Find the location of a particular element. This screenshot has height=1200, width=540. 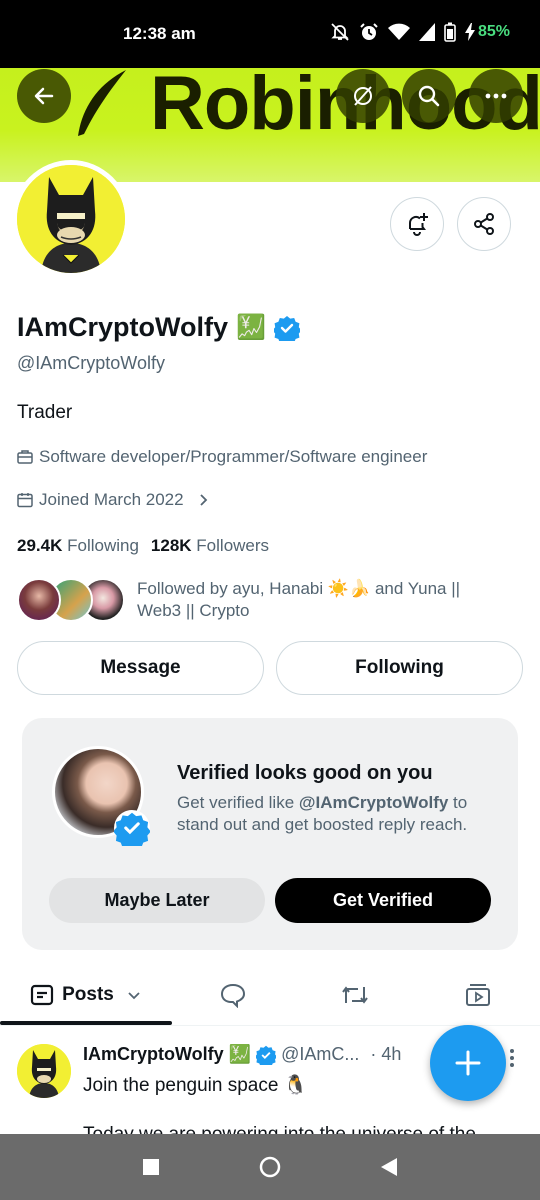

search-button is located at coordinates (429, 96).